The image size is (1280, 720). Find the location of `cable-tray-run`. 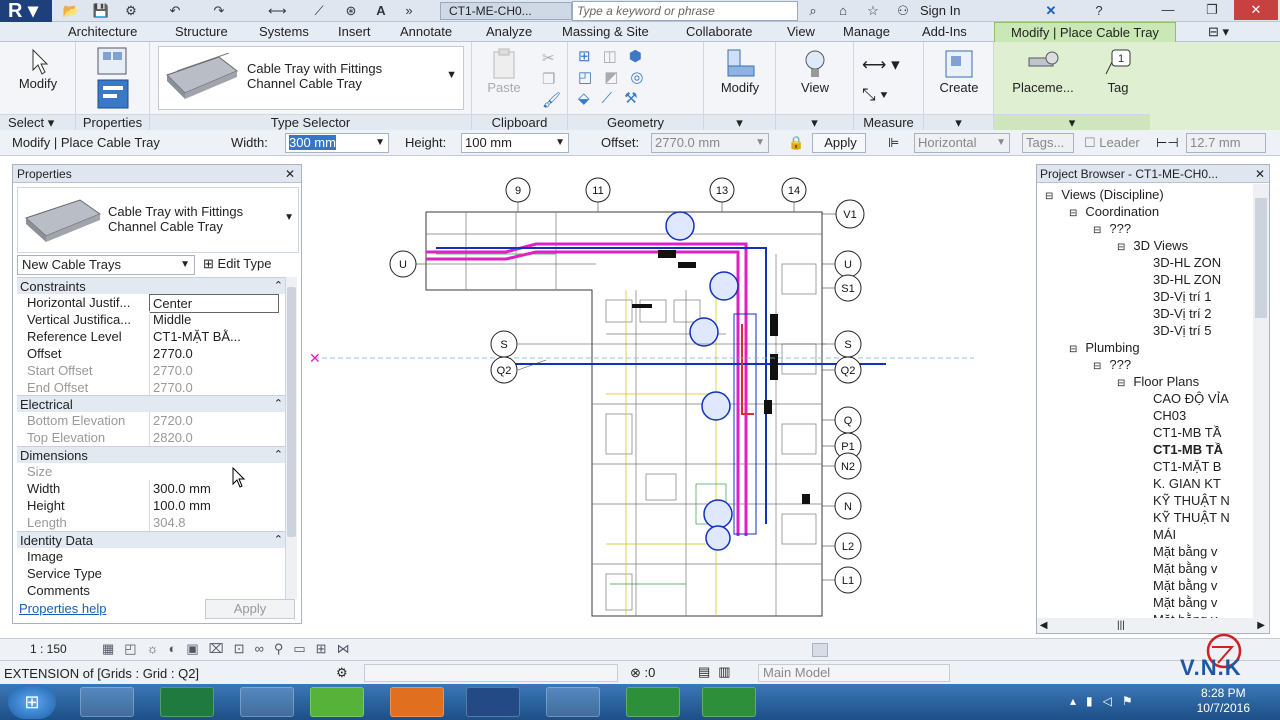

cable-tray-run is located at coordinates (587, 389).